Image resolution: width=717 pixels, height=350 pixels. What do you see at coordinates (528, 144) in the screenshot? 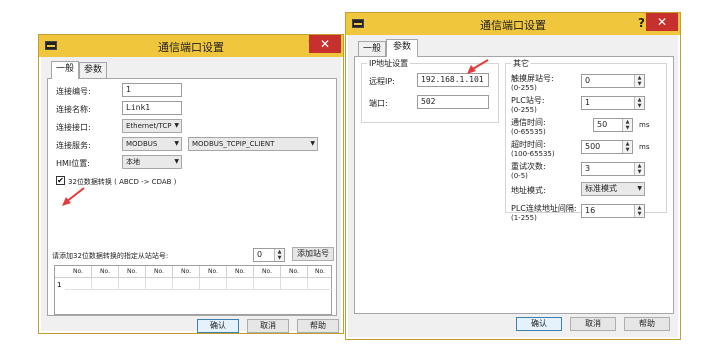
I see `timeout-text: 超时时间:` at bounding box center [528, 144].